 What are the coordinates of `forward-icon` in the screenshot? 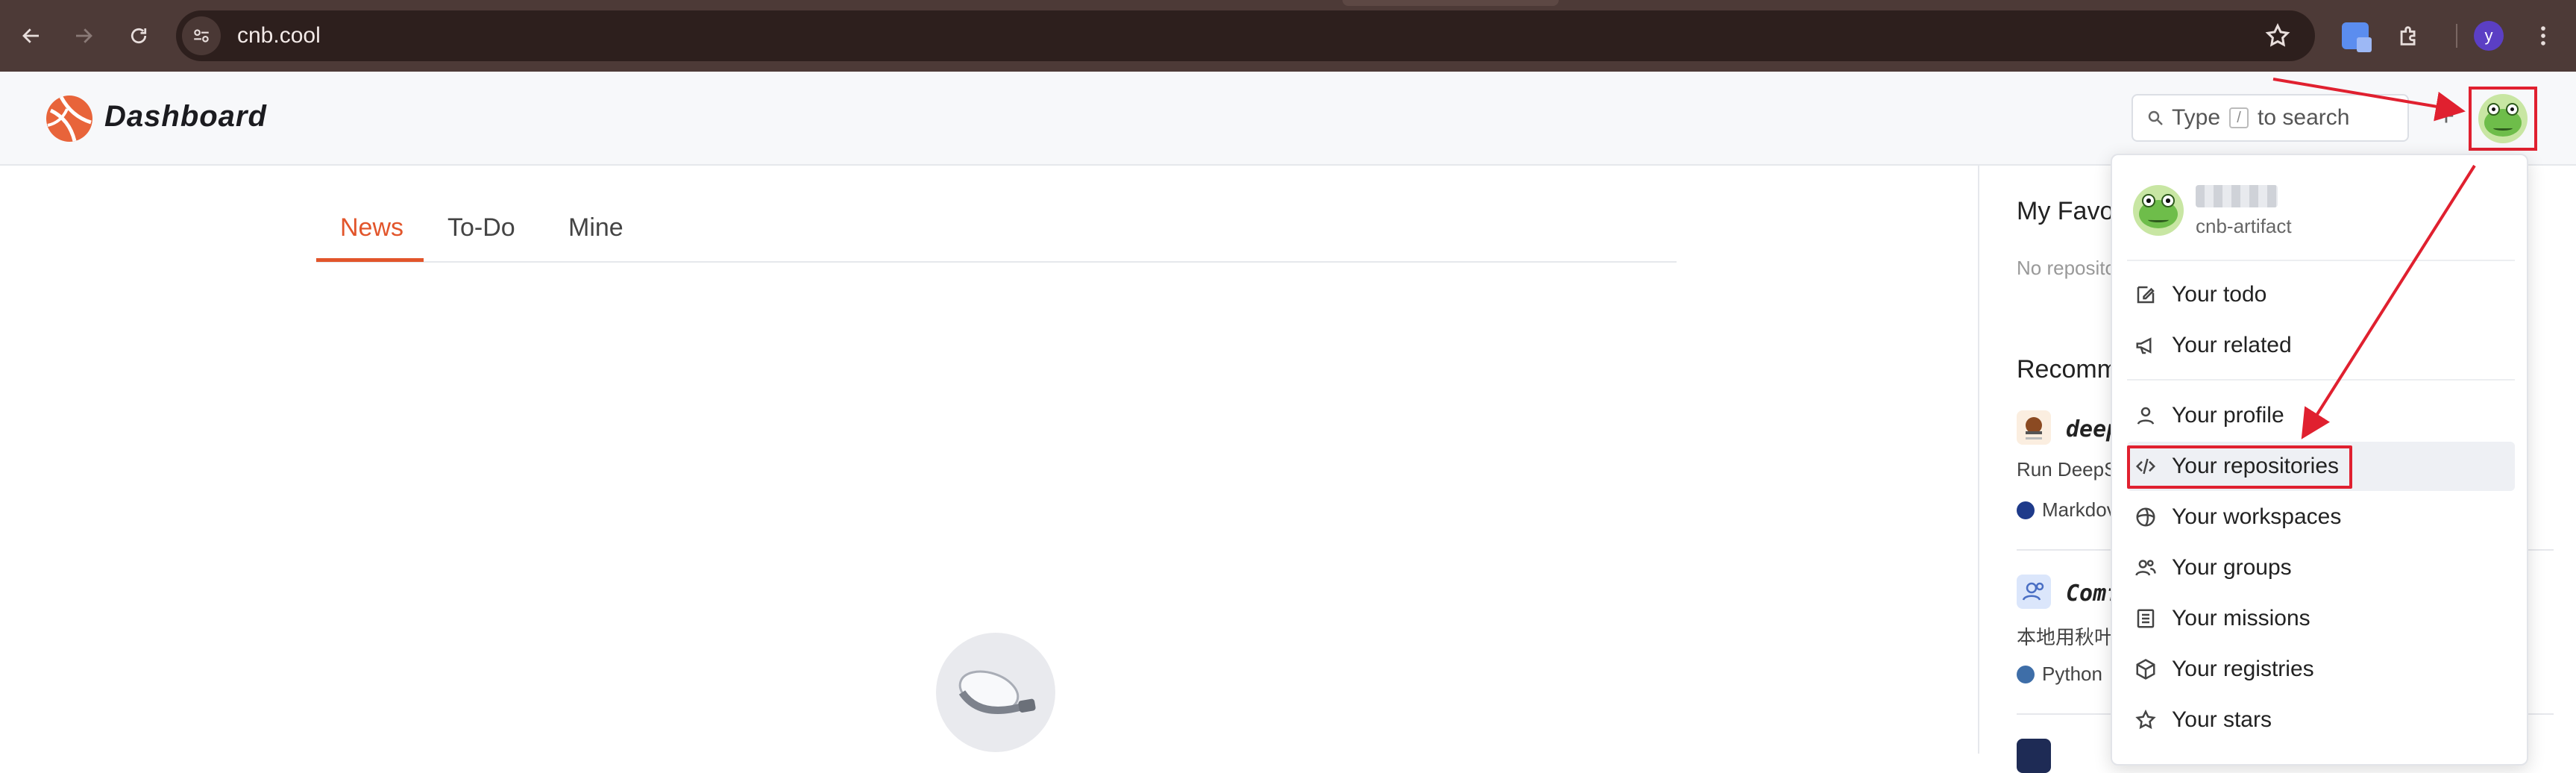 It's located at (84, 36).